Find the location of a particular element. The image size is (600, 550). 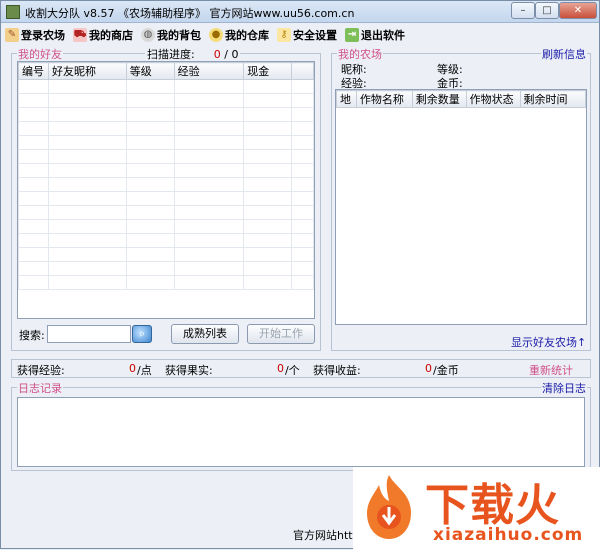

column-header-plot: 地 is located at coordinates (346, 99).